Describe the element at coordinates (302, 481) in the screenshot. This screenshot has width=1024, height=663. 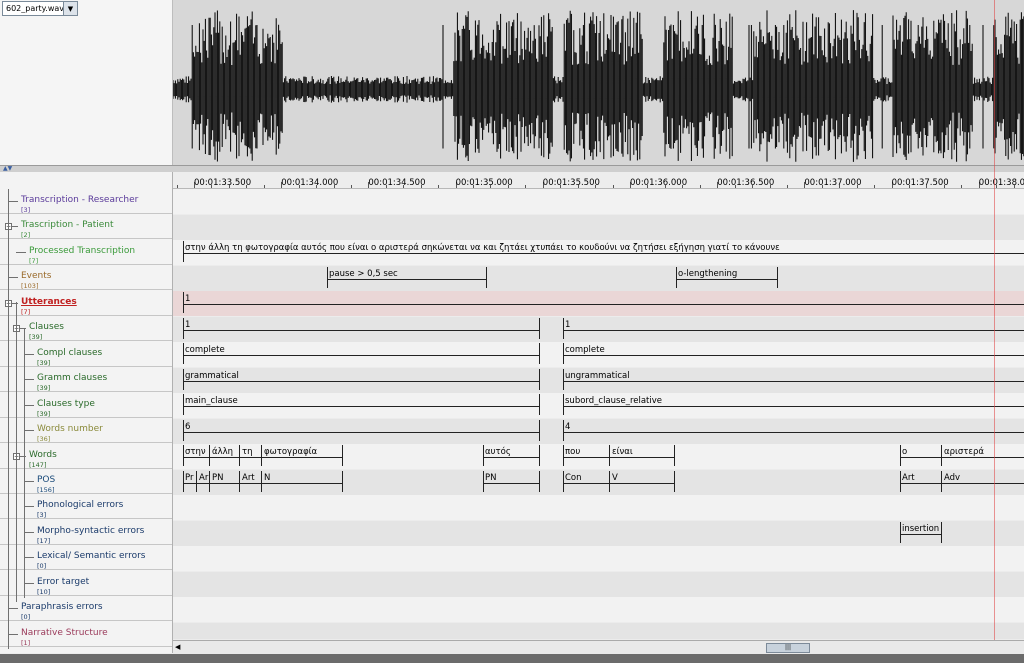
I see `annotation-pos: N` at that location.